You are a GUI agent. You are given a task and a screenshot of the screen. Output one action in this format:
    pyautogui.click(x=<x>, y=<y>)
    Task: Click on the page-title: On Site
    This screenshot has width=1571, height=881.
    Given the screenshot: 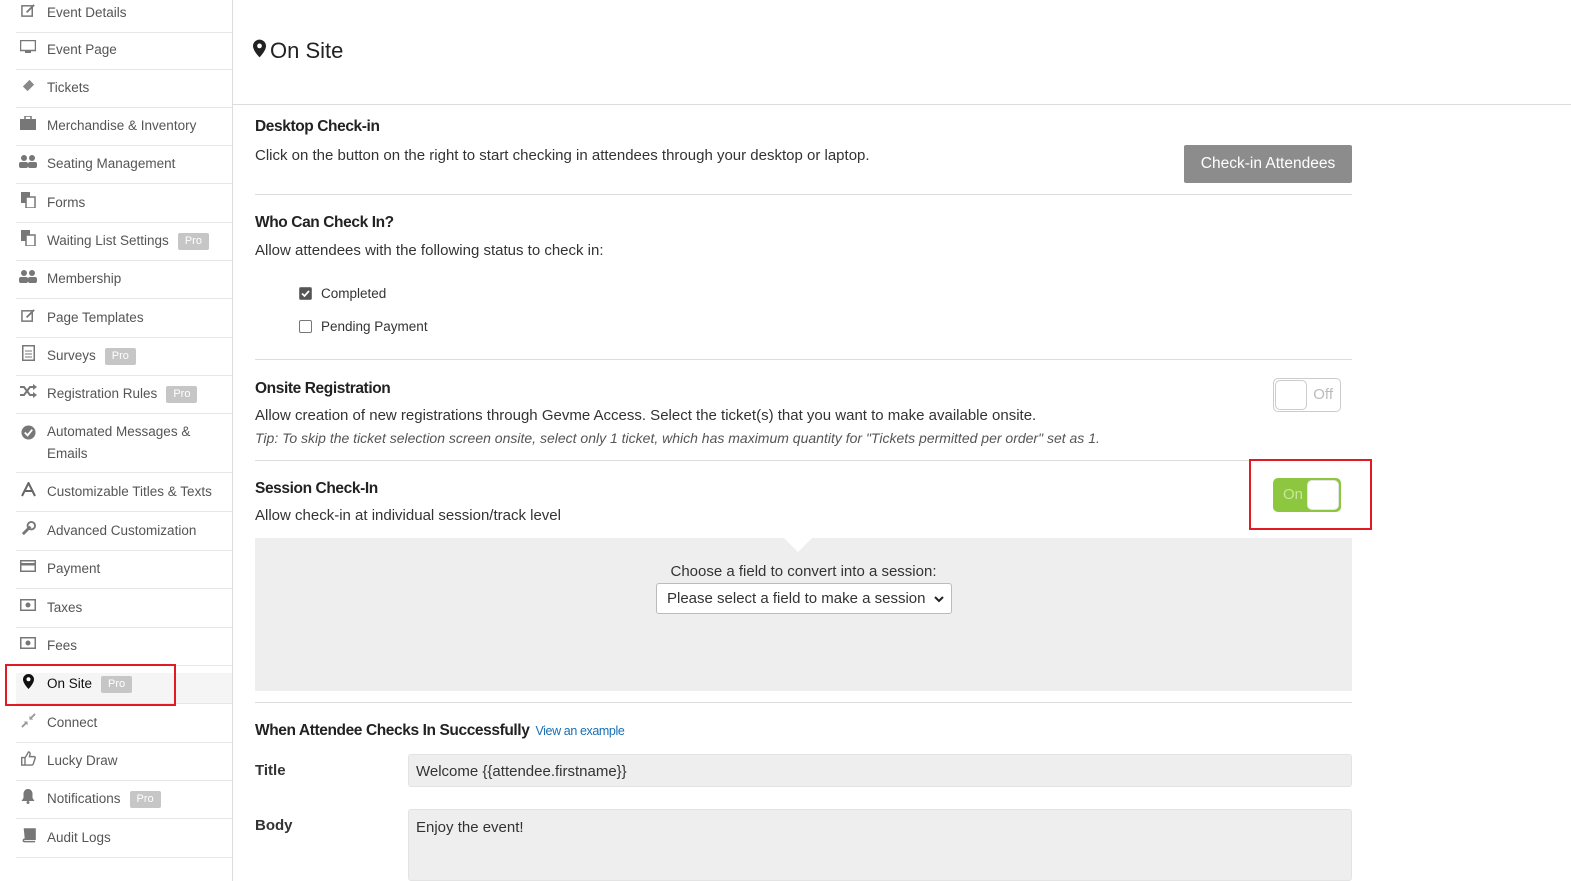 What is the action you would take?
    pyautogui.click(x=298, y=51)
    